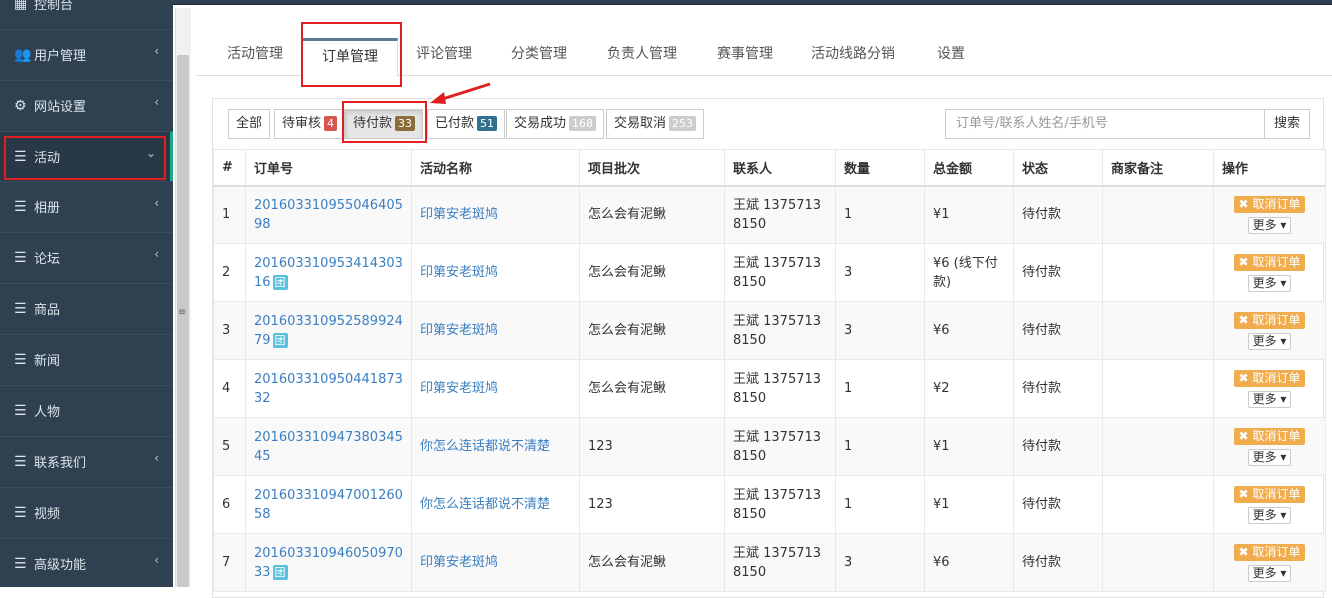  Describe the element at coordinates (853, 57) in the screenshot. I see `tab-6: 活动线路分销` at that location.